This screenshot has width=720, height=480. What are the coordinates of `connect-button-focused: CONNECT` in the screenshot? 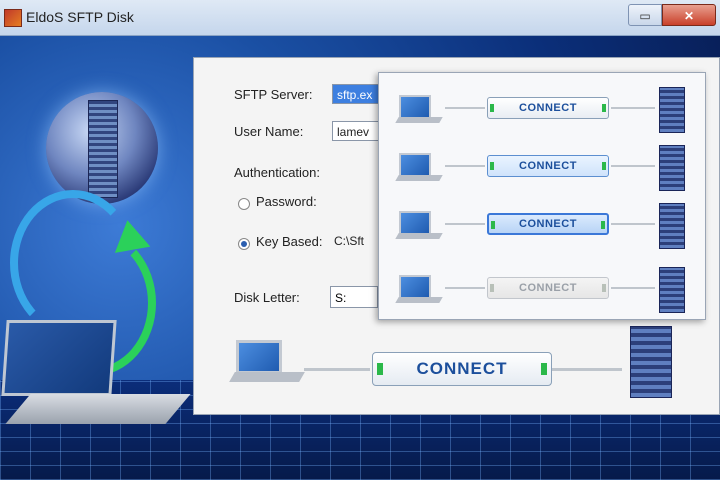 It's located at (548, 224).